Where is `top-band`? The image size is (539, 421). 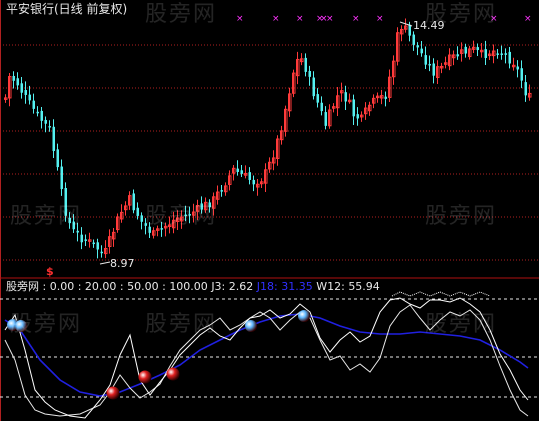
top-band is located at coordinates (441, 294).